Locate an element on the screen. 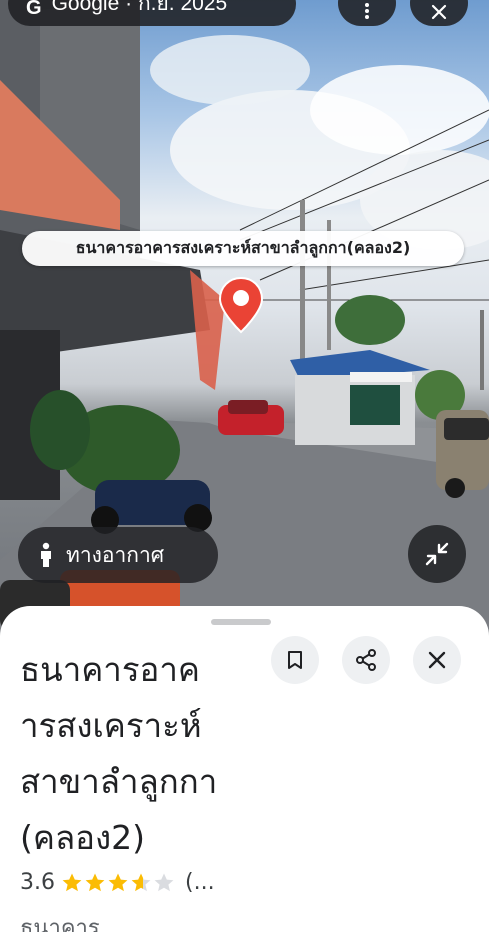  share-icon is located at coordinates (366, 660).